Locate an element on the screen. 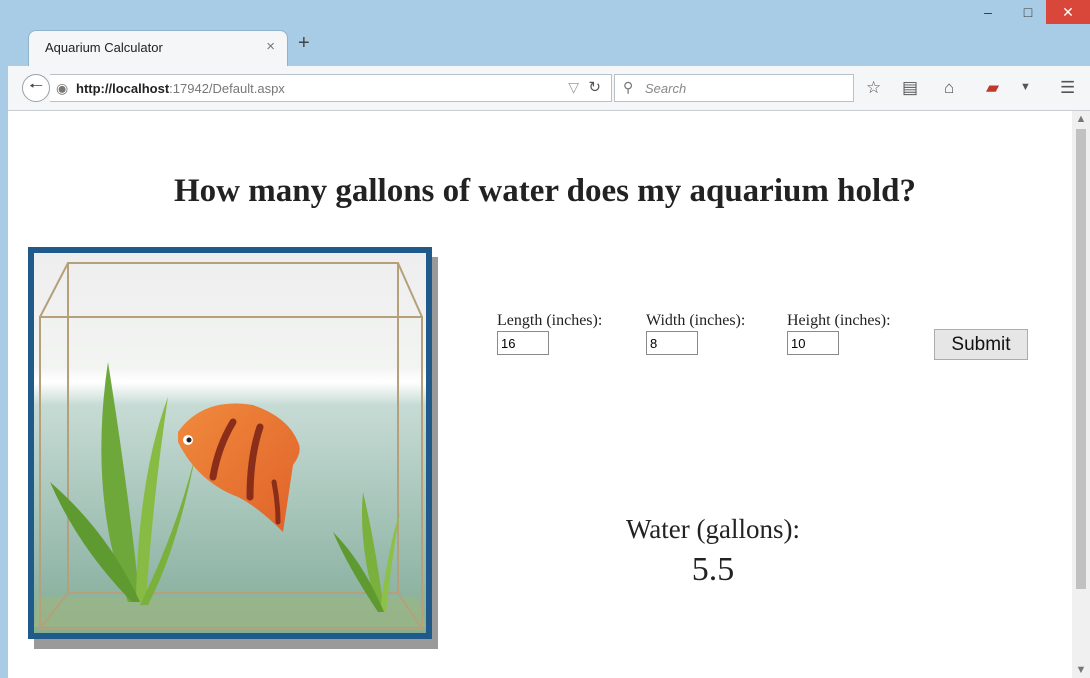 The width and height of the screenshot is (1090, 678). search-input: ⚲ Search is located at coordinates (734, 88).